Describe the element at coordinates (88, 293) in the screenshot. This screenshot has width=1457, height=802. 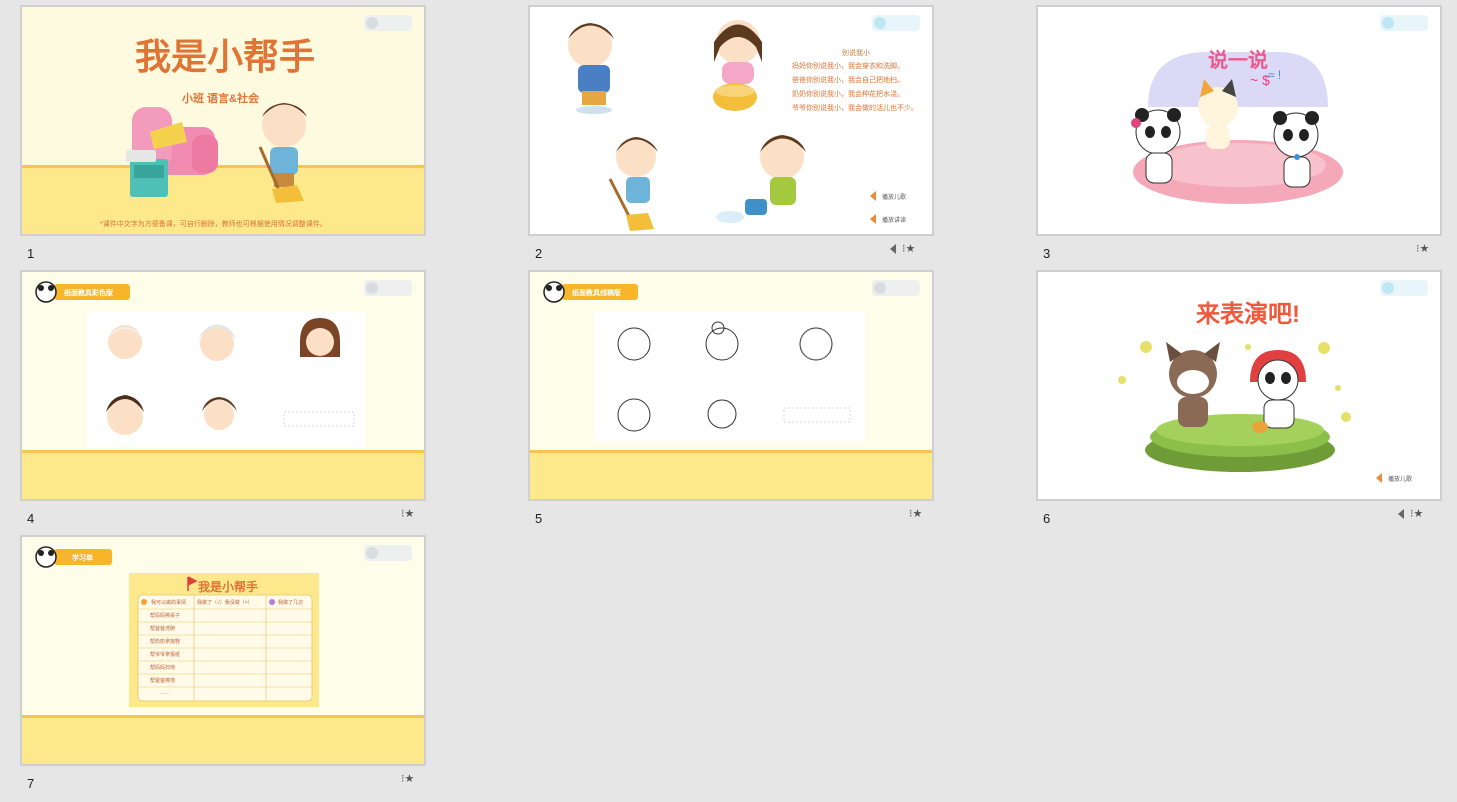
I see `slide-4-tag: 纸面教具彩色版` at that location.